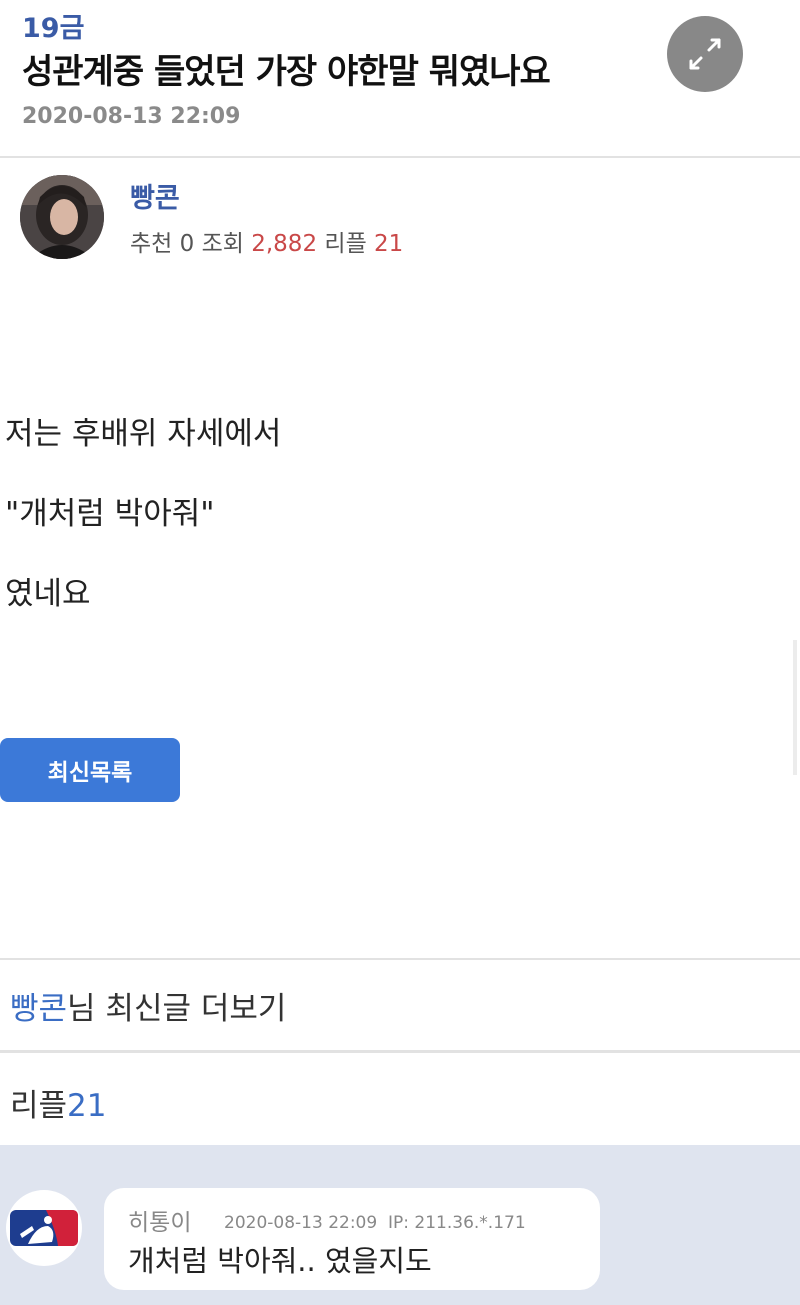 This screenshot has width=800, height=1305. Describe the element at coordinates (90, 770) in the screenshot. I see `latest-list-button: 최신목록` at that location.